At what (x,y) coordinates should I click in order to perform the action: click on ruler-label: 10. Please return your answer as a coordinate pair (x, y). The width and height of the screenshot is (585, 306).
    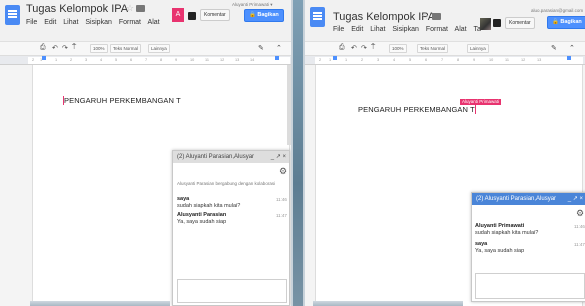
    Looking at the image, I should click on (491, 60).